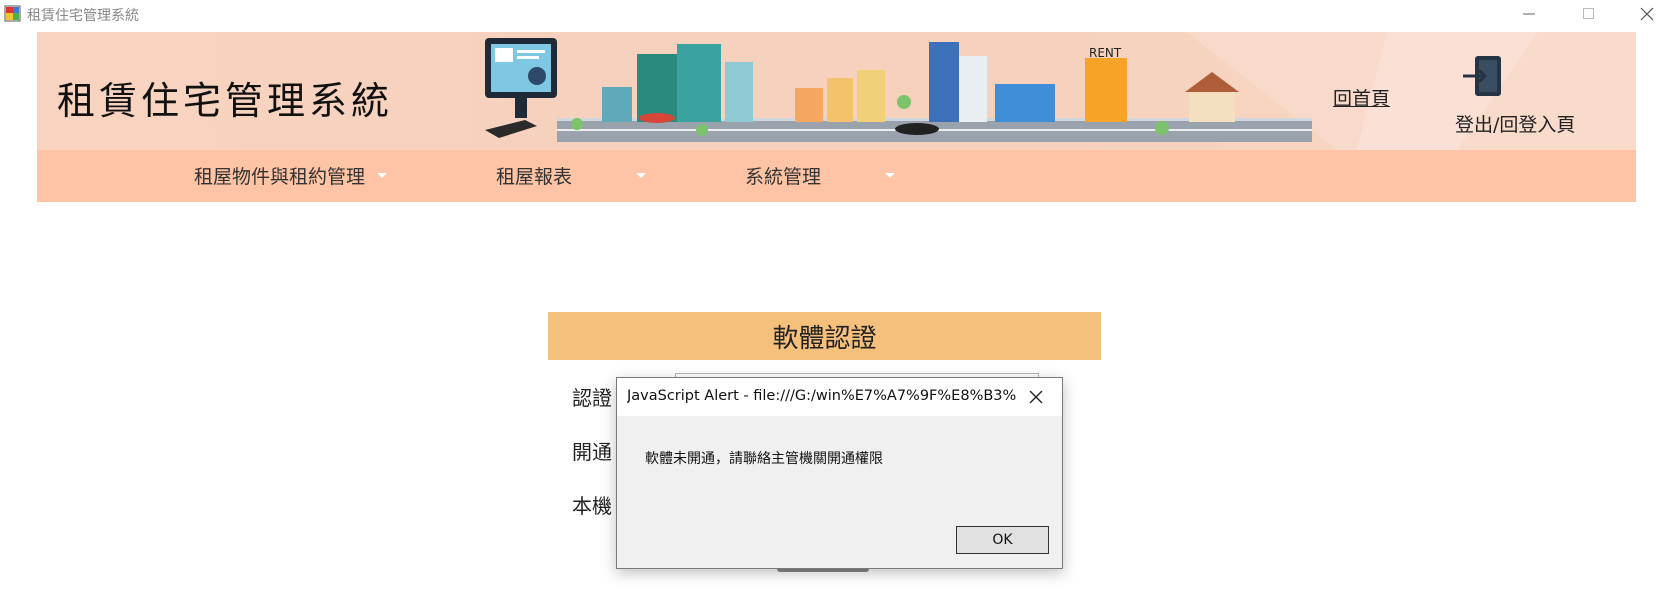 Image resolution: width=1663 pixels, height=598 pixels. I want to click on nav-rental-reports: 租屋報表, so click(571, 175).